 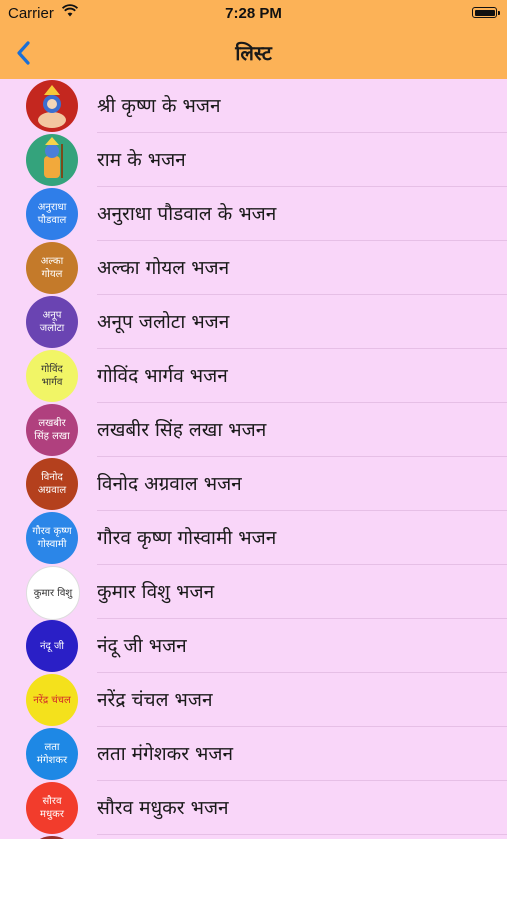 I want to click on status-bar: Carrier 7:28 PM, so click(x=253, y=13).